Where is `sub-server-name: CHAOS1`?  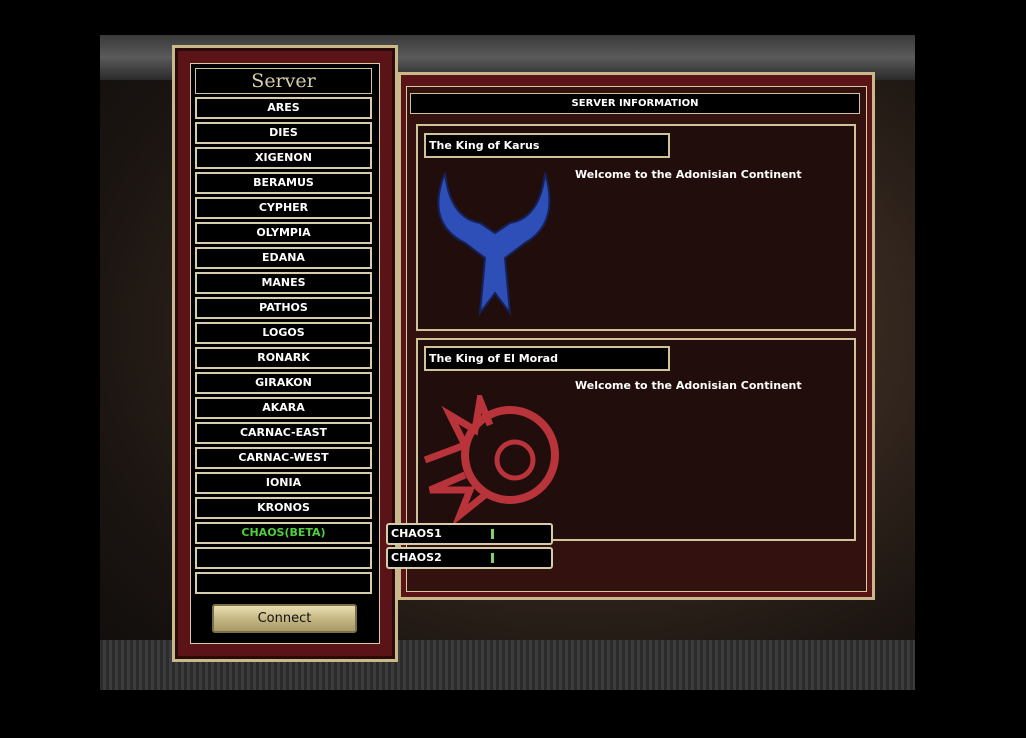 sub-server-name: CHAOS1 is located at coordinates (416, 533).